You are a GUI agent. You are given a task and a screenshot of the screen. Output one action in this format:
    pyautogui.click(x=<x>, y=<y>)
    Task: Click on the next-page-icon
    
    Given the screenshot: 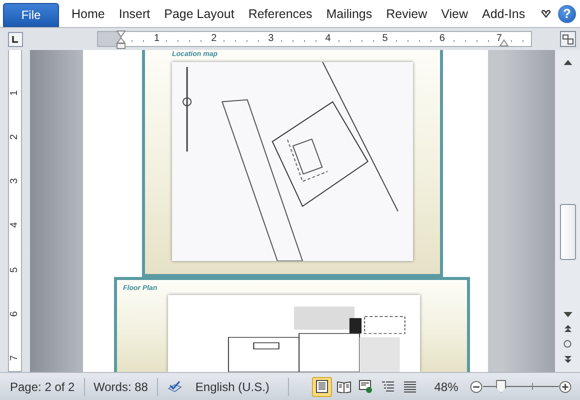 What is the action you would take?
    pyautogui.click(x=568, y=360)
    